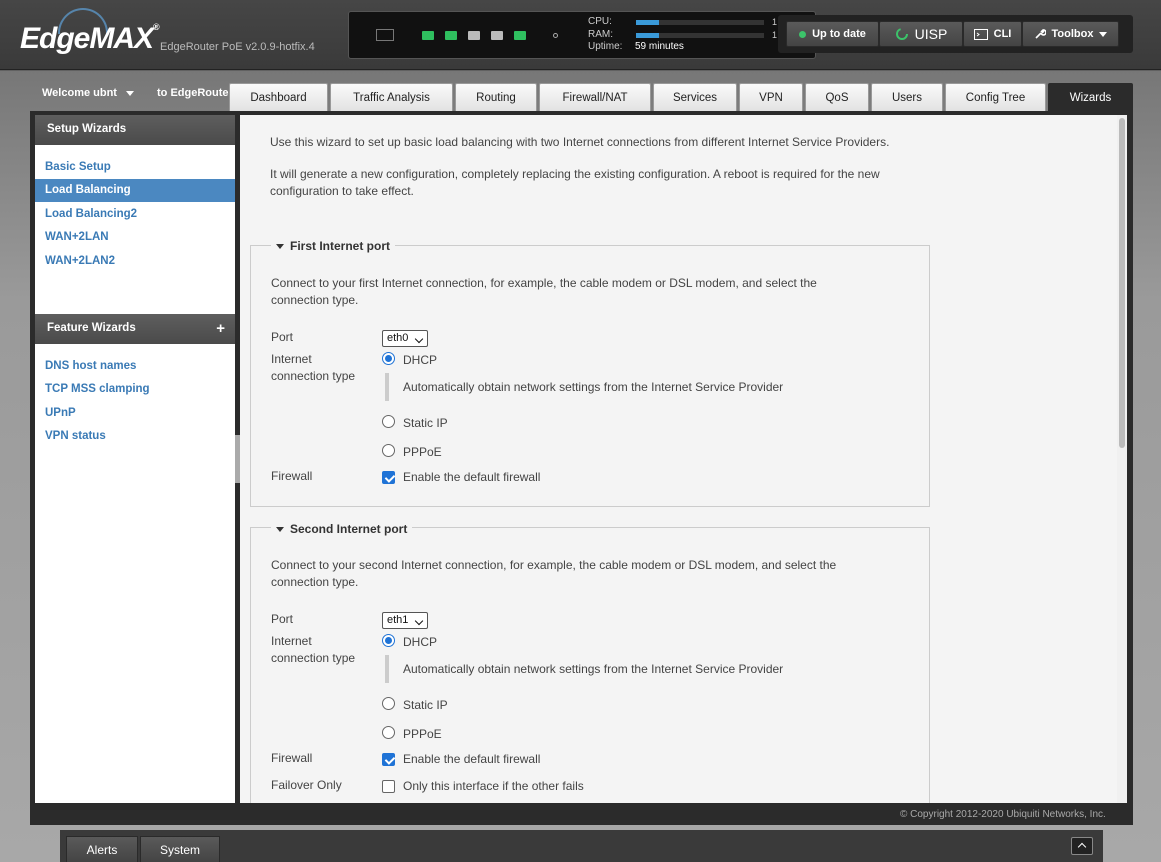  Describe the element at coordinates (135, 436) in the screenshot. I see `sidebar-item-vpn-status: VPN status` at that location.